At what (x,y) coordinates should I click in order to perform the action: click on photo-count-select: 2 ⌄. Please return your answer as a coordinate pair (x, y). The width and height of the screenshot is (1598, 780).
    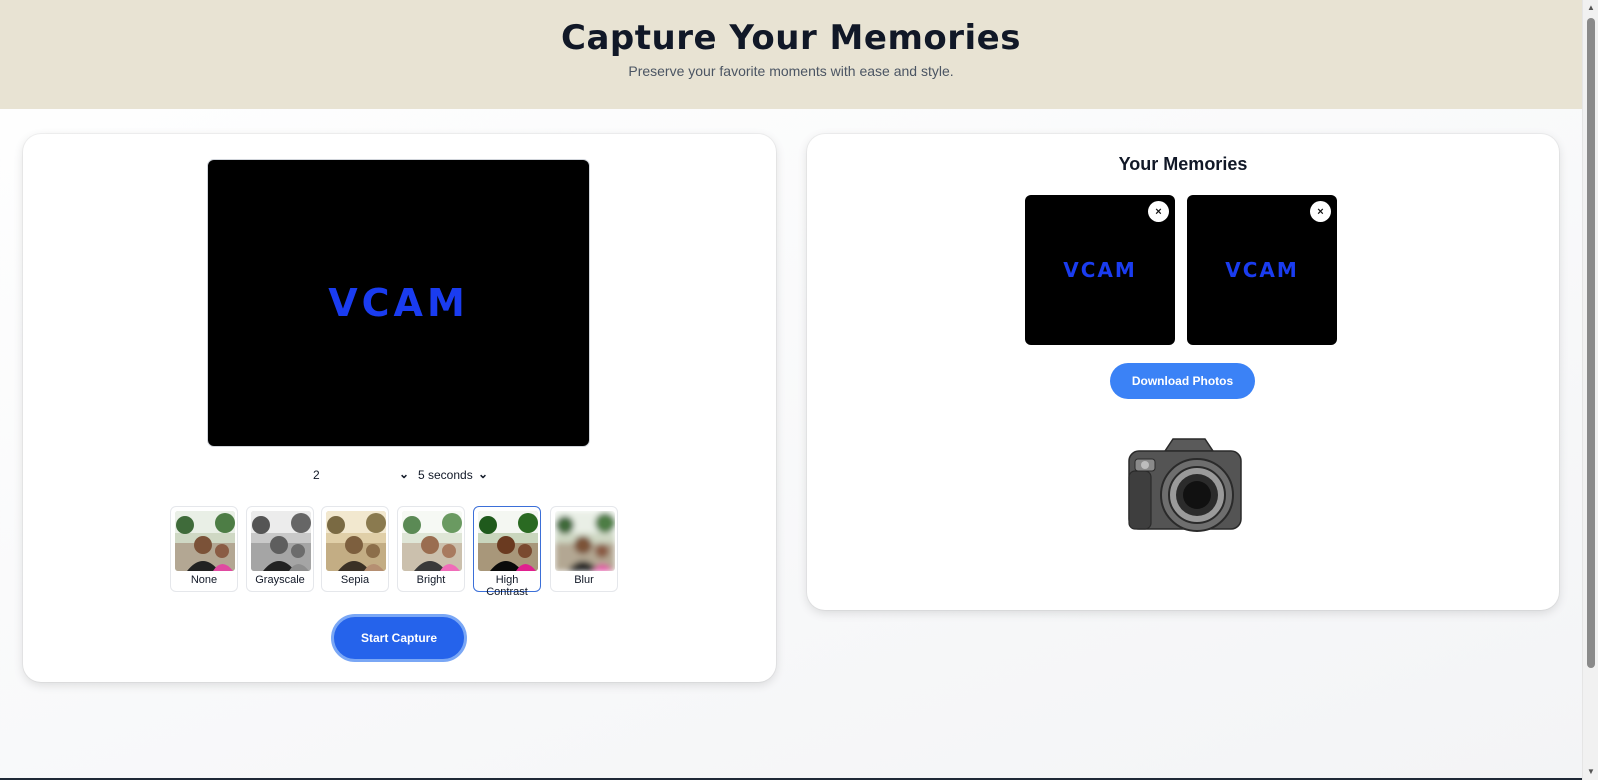
    Looking at the image, I should click on (361, 475).